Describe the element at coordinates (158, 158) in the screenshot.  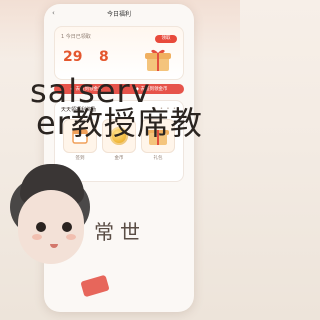
I see `tile-gift-label: 礼包` at that location.